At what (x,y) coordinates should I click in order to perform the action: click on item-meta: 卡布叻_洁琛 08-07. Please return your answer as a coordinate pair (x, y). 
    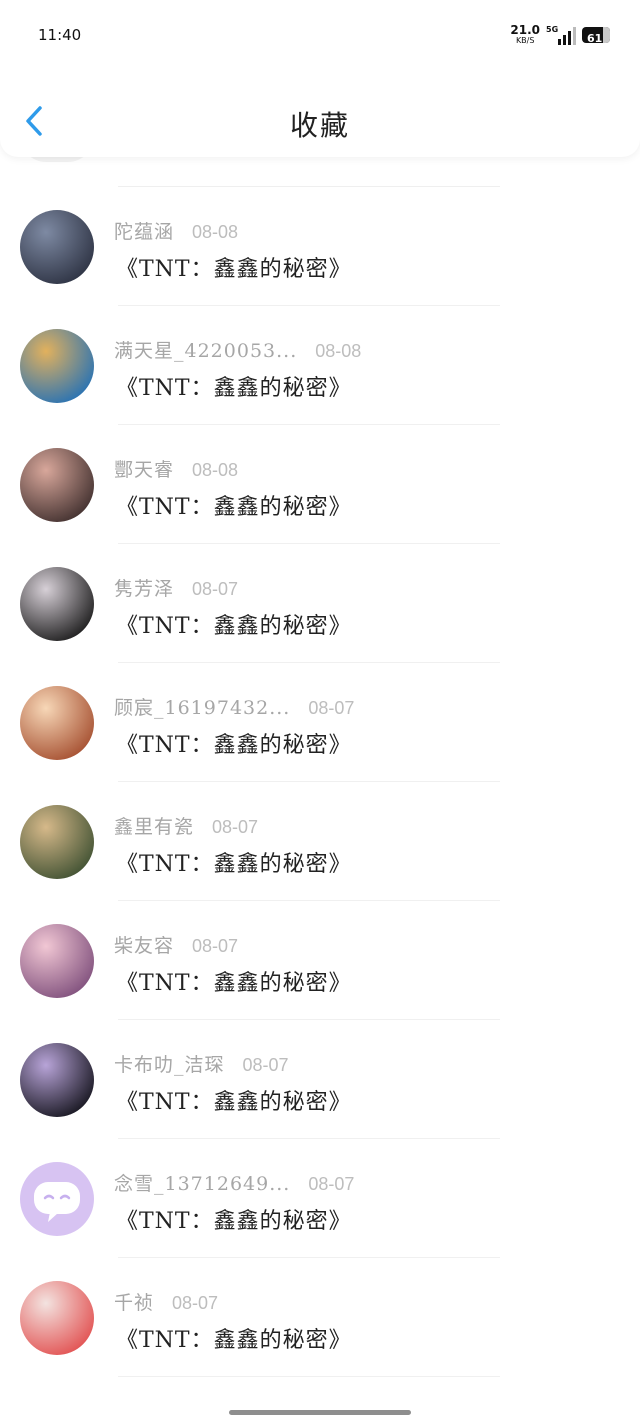
    Looking at the image, I should click on (201, 1063).